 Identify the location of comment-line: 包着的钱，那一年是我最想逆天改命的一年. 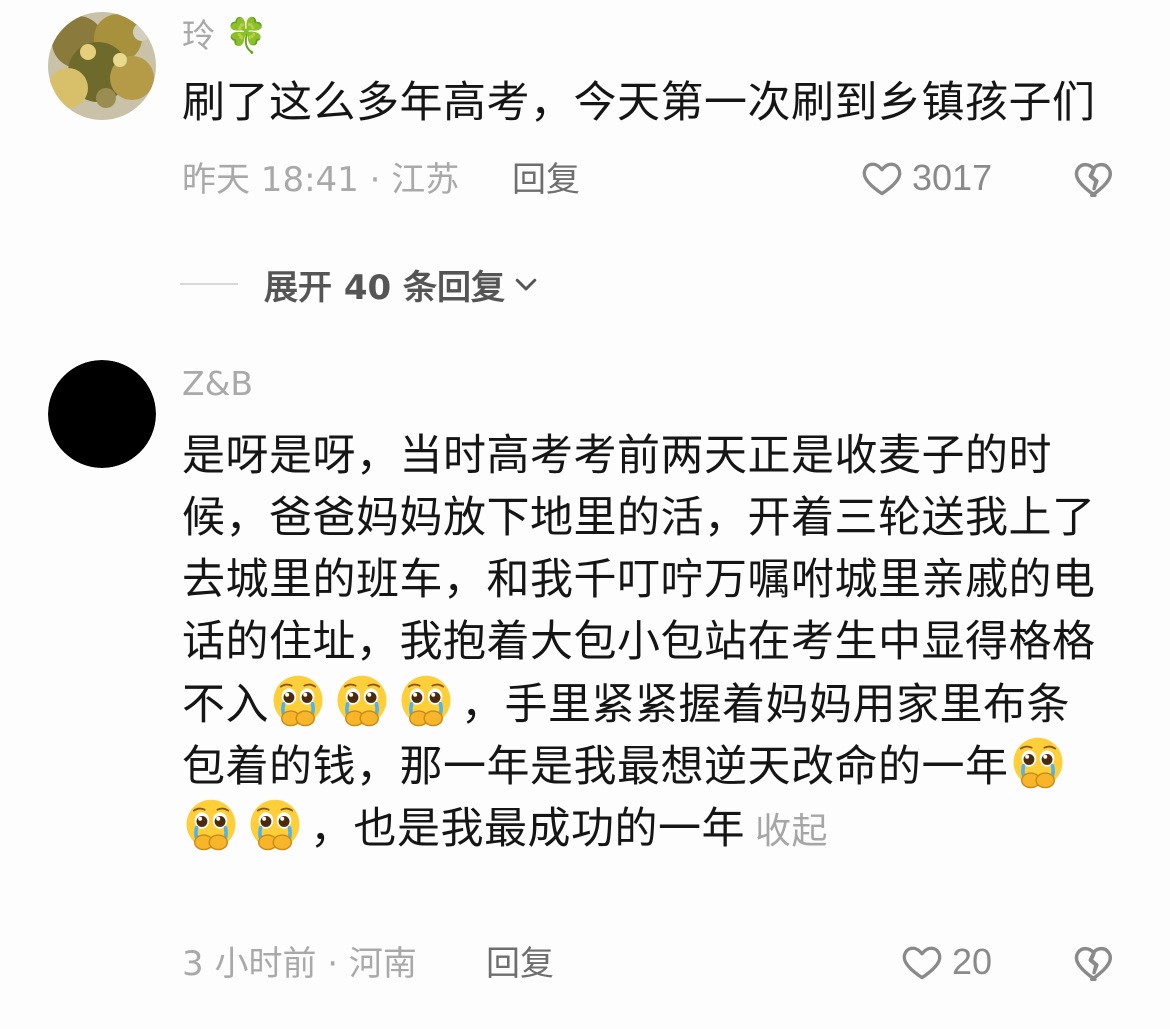
(662, 766).